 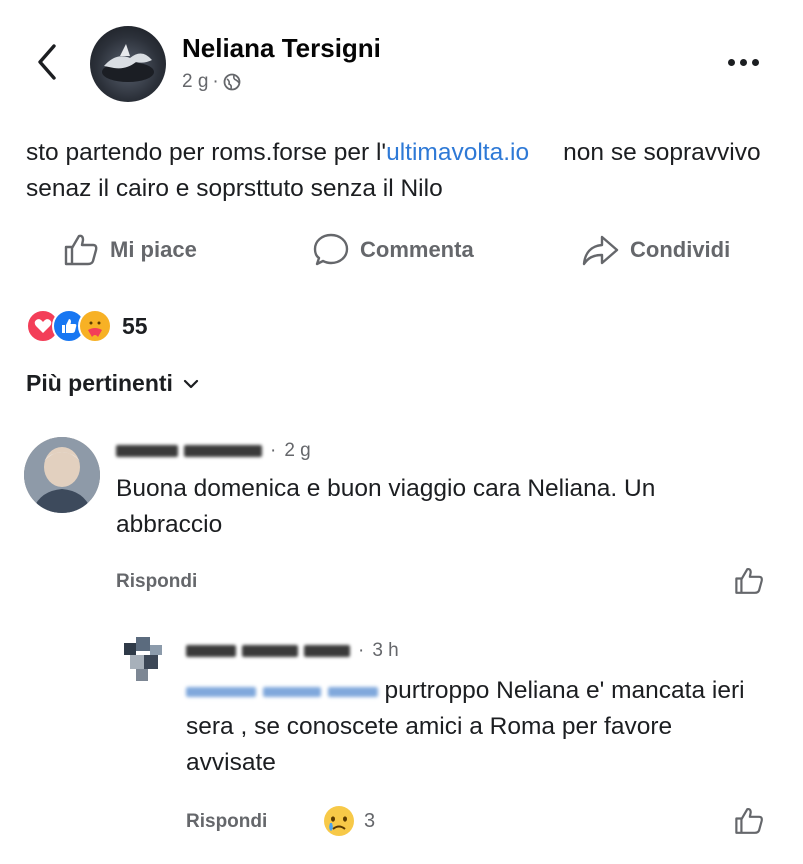 I want to click on reply-like-button, so click(x=749, y=823).